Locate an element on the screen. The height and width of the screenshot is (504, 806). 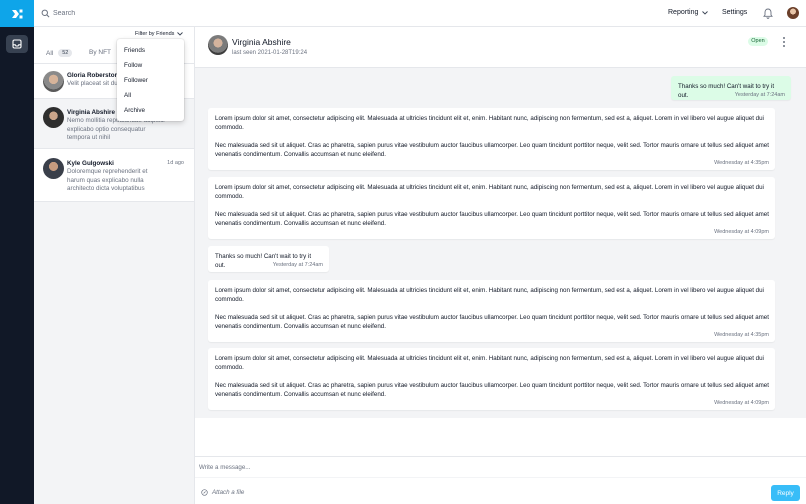
logo-icon is located at coordinates (17, 13).